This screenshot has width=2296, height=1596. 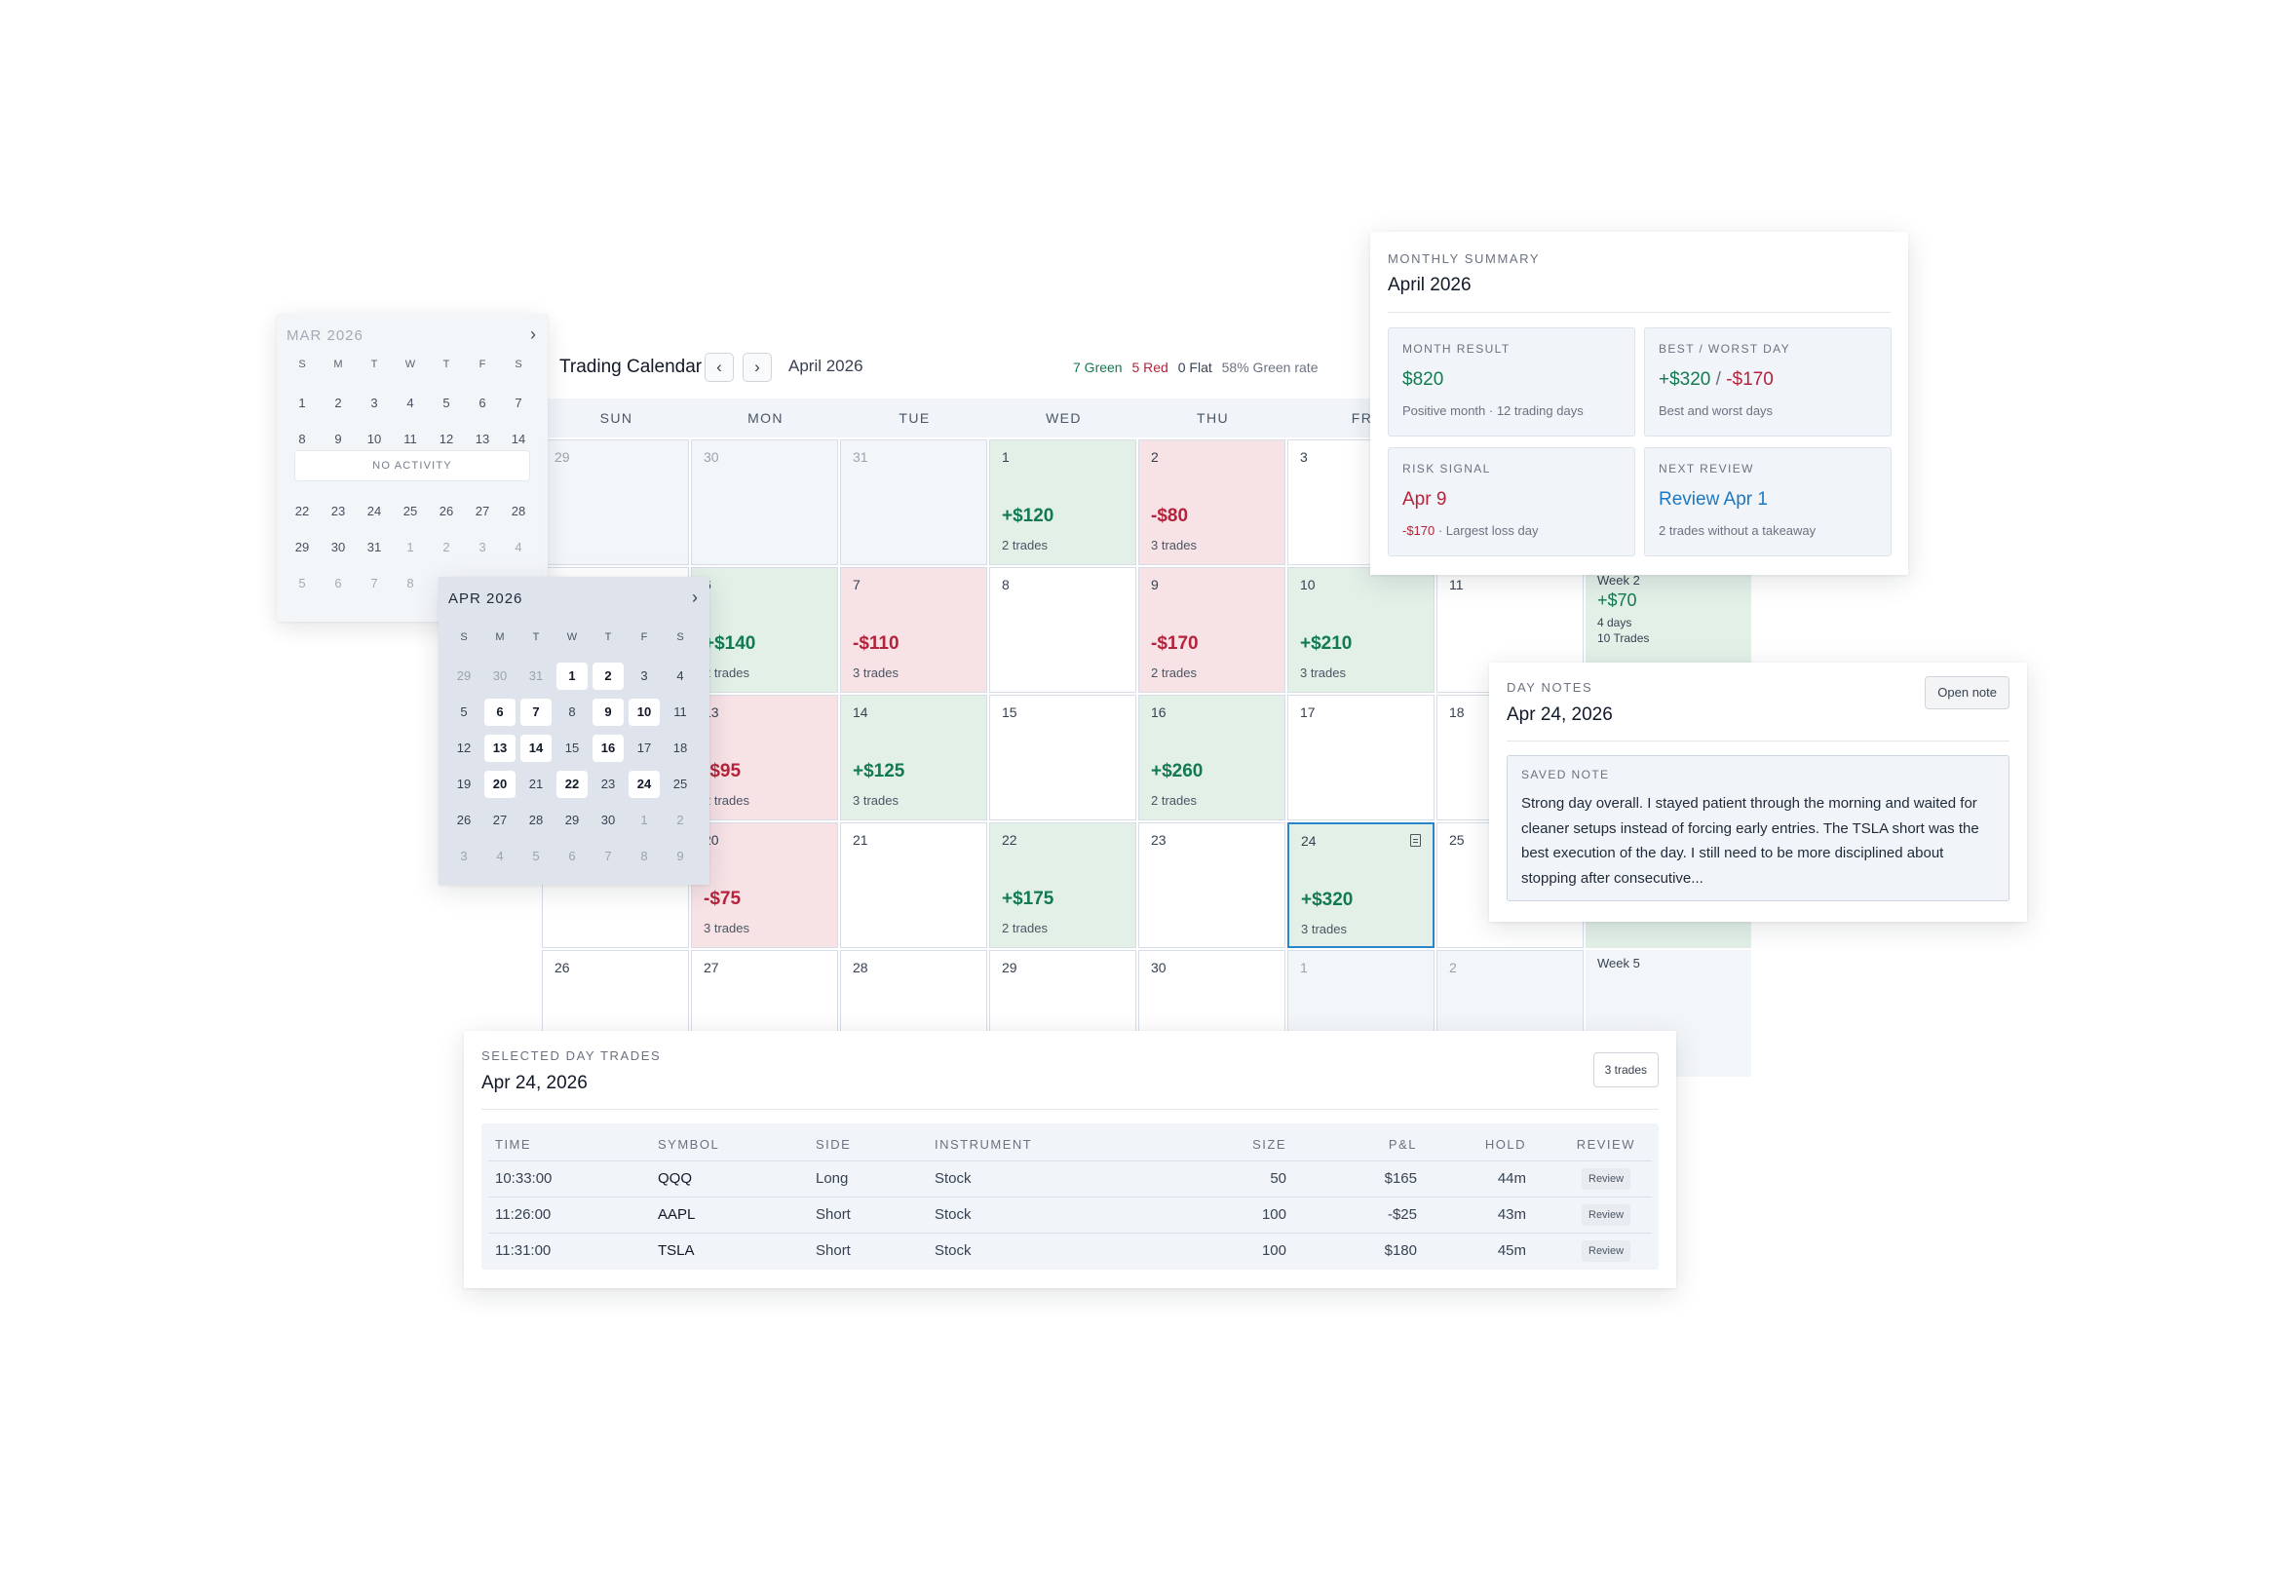 I want to click on calendar-day-cell: 13 -$95 2 trades, so click(x=764, y=757).